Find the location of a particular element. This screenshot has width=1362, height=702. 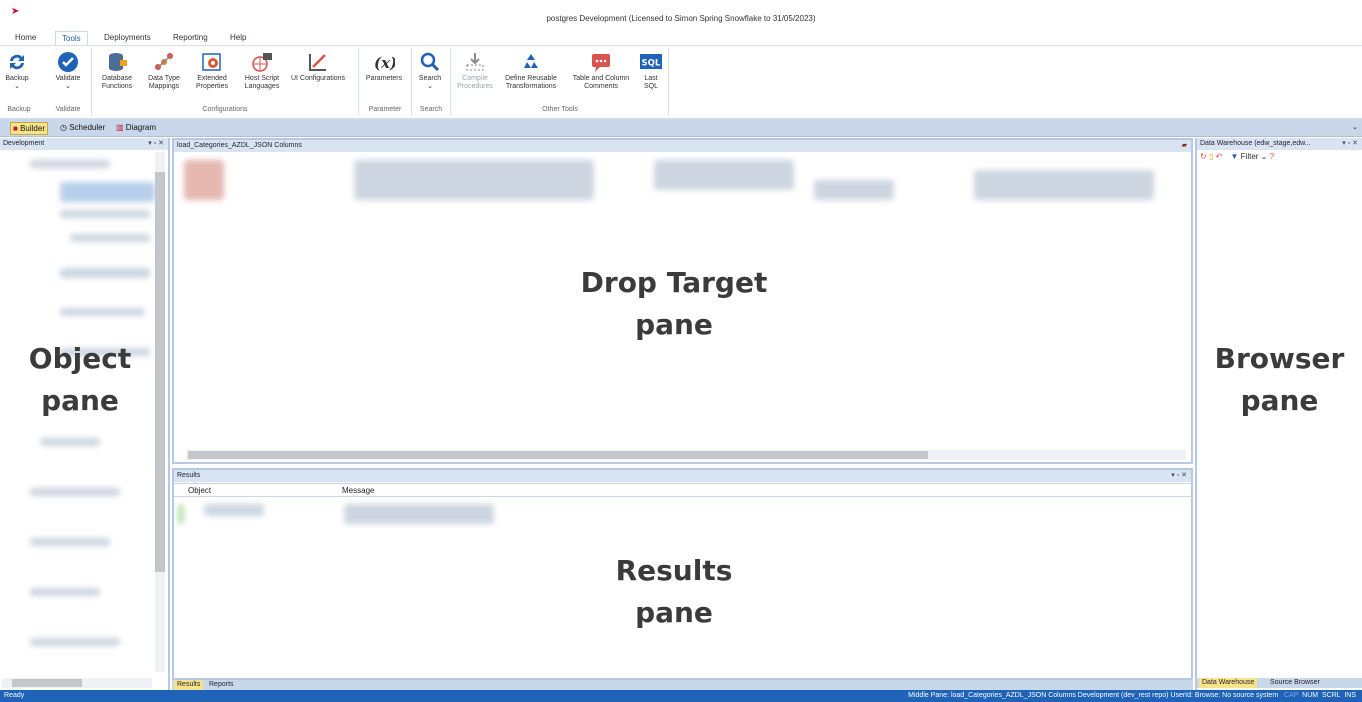

column-message: Message is located at coordinates (358, 490).